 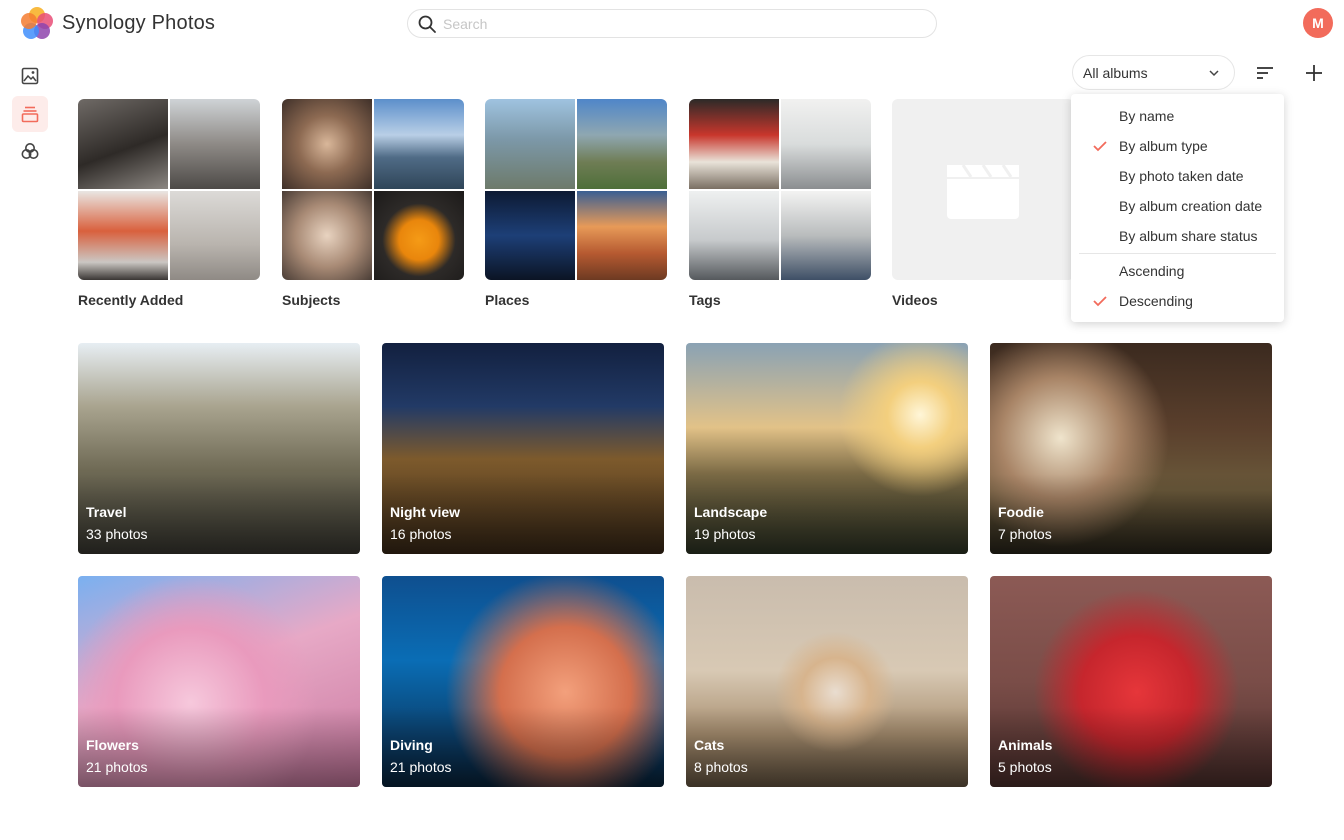 What do you see at coordinates (311, 300) in the screenshot?
I see `category-label: Subjects` at bounding box center [311, 300].